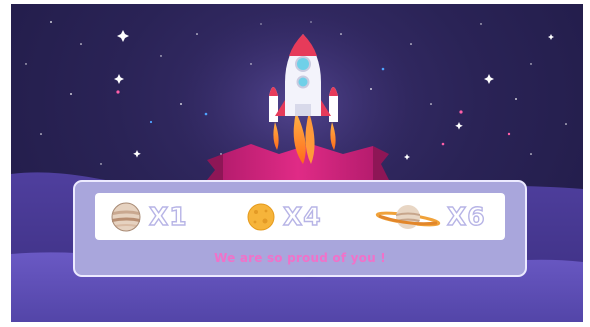 This screenshot has width=590, height=327. Describe the element at coordinates (261, 216) in the screenshot. I see `orange-planet-icon` at that location.